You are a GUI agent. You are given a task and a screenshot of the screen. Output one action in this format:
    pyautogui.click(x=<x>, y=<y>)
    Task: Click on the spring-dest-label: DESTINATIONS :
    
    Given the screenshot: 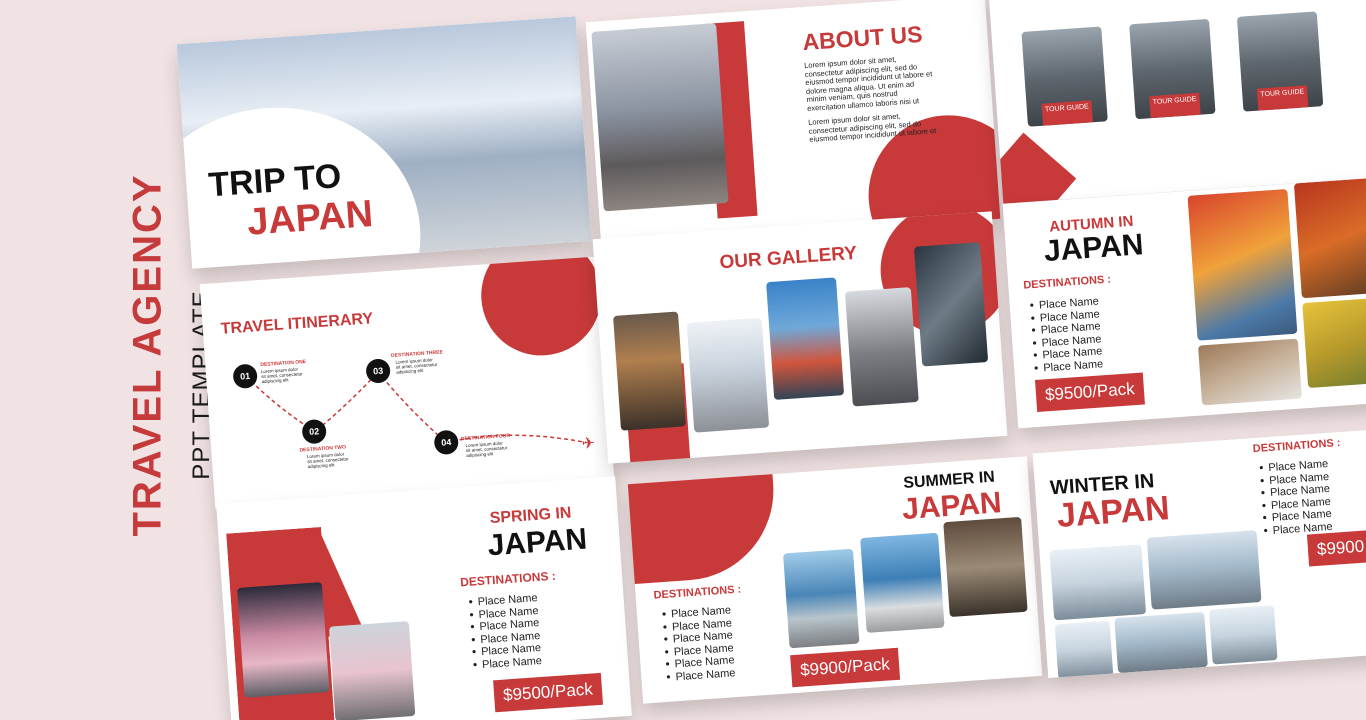 What is the action you would take?
    pyautogui.click(x=508, y=579)
    